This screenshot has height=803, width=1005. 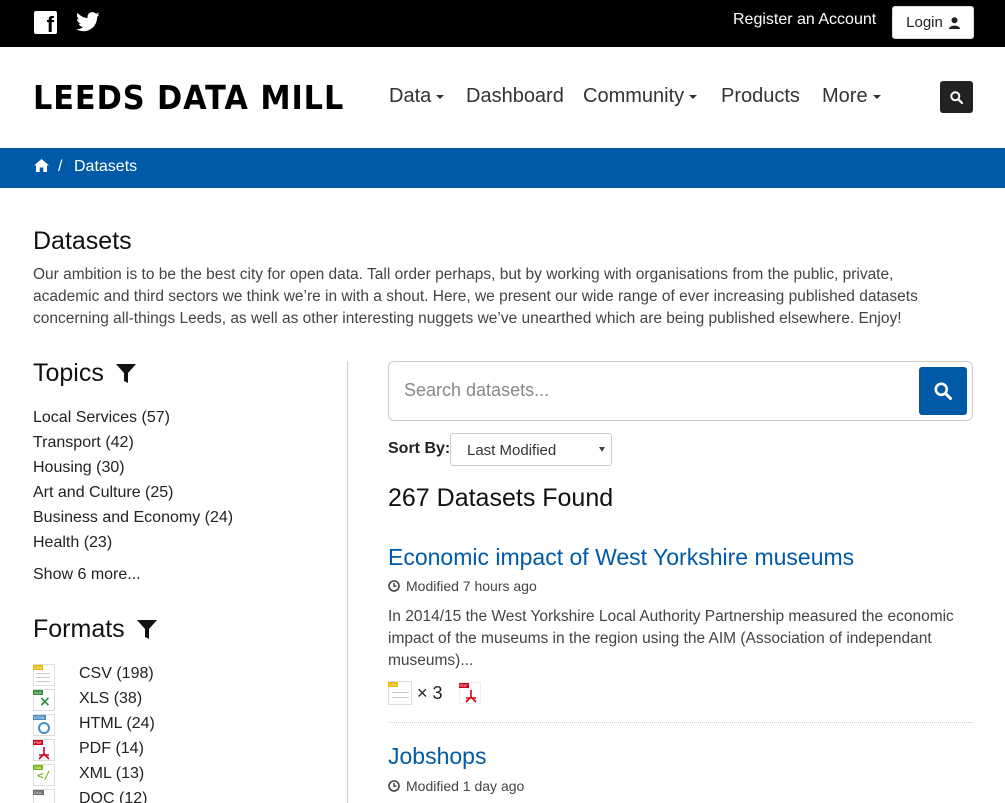 I want to click on column-divider, so click(x=347, y=582).